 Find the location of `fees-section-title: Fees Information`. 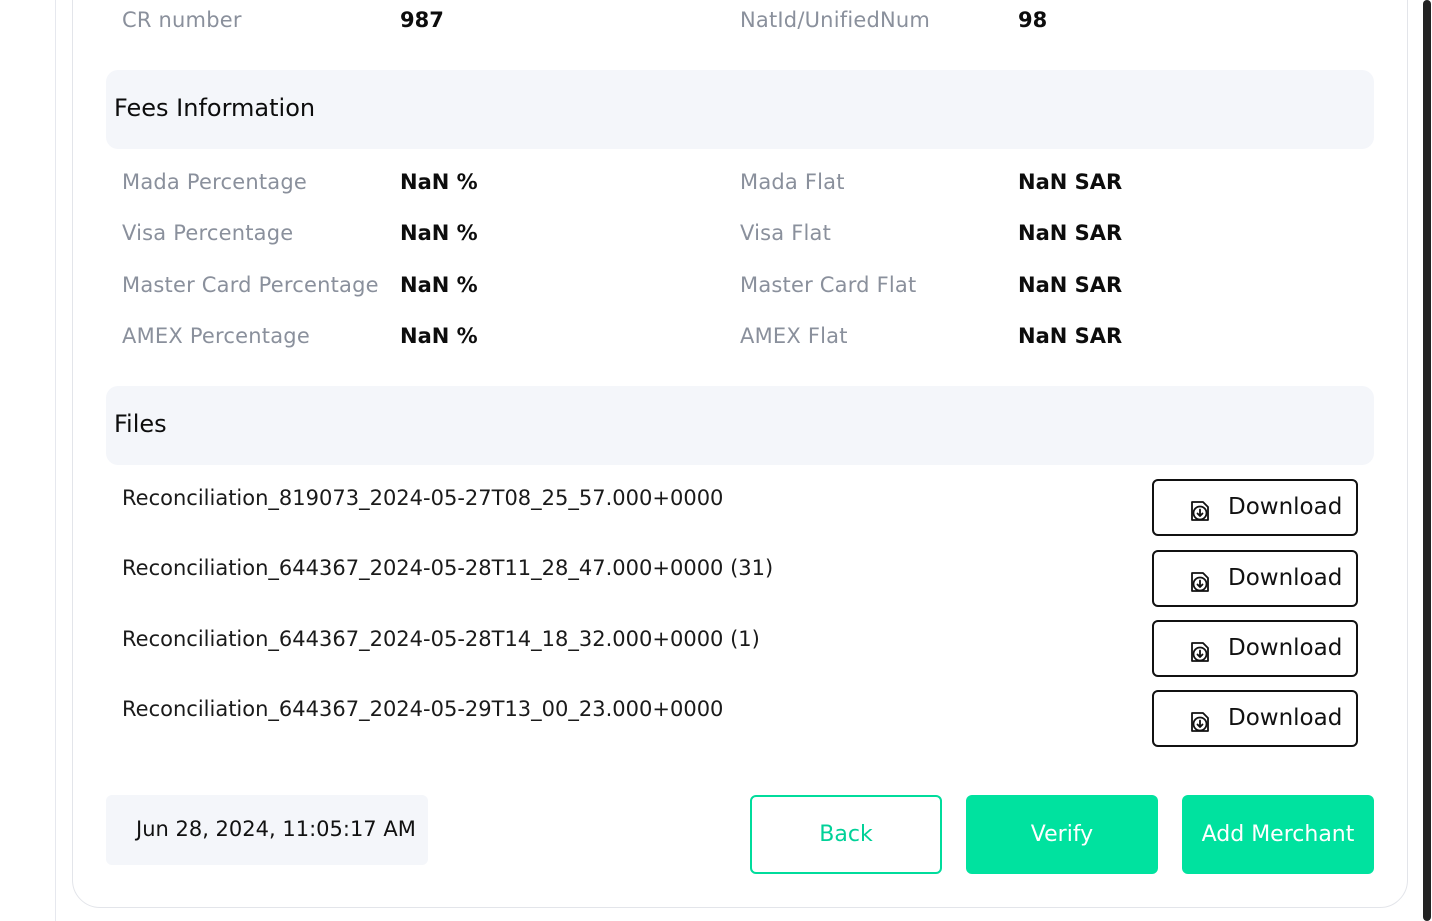

fees-section-title: Fees Information is located at coordinates (215, 108).